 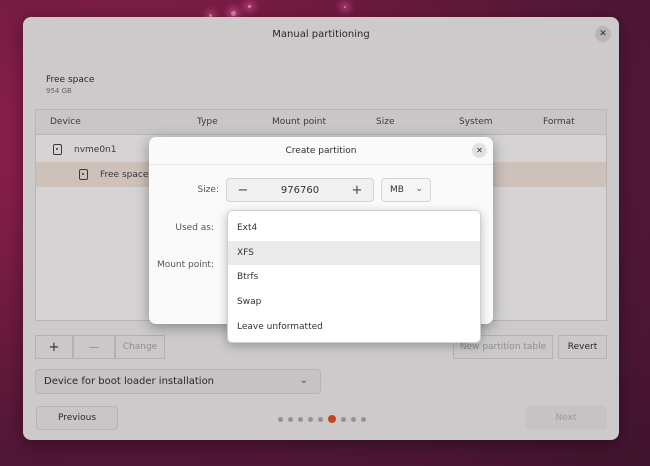 What do you see at coordinates (185, 265) in the screenshot?
I see `mount-point-label: Mount point:` at bounding box center [185, 265].